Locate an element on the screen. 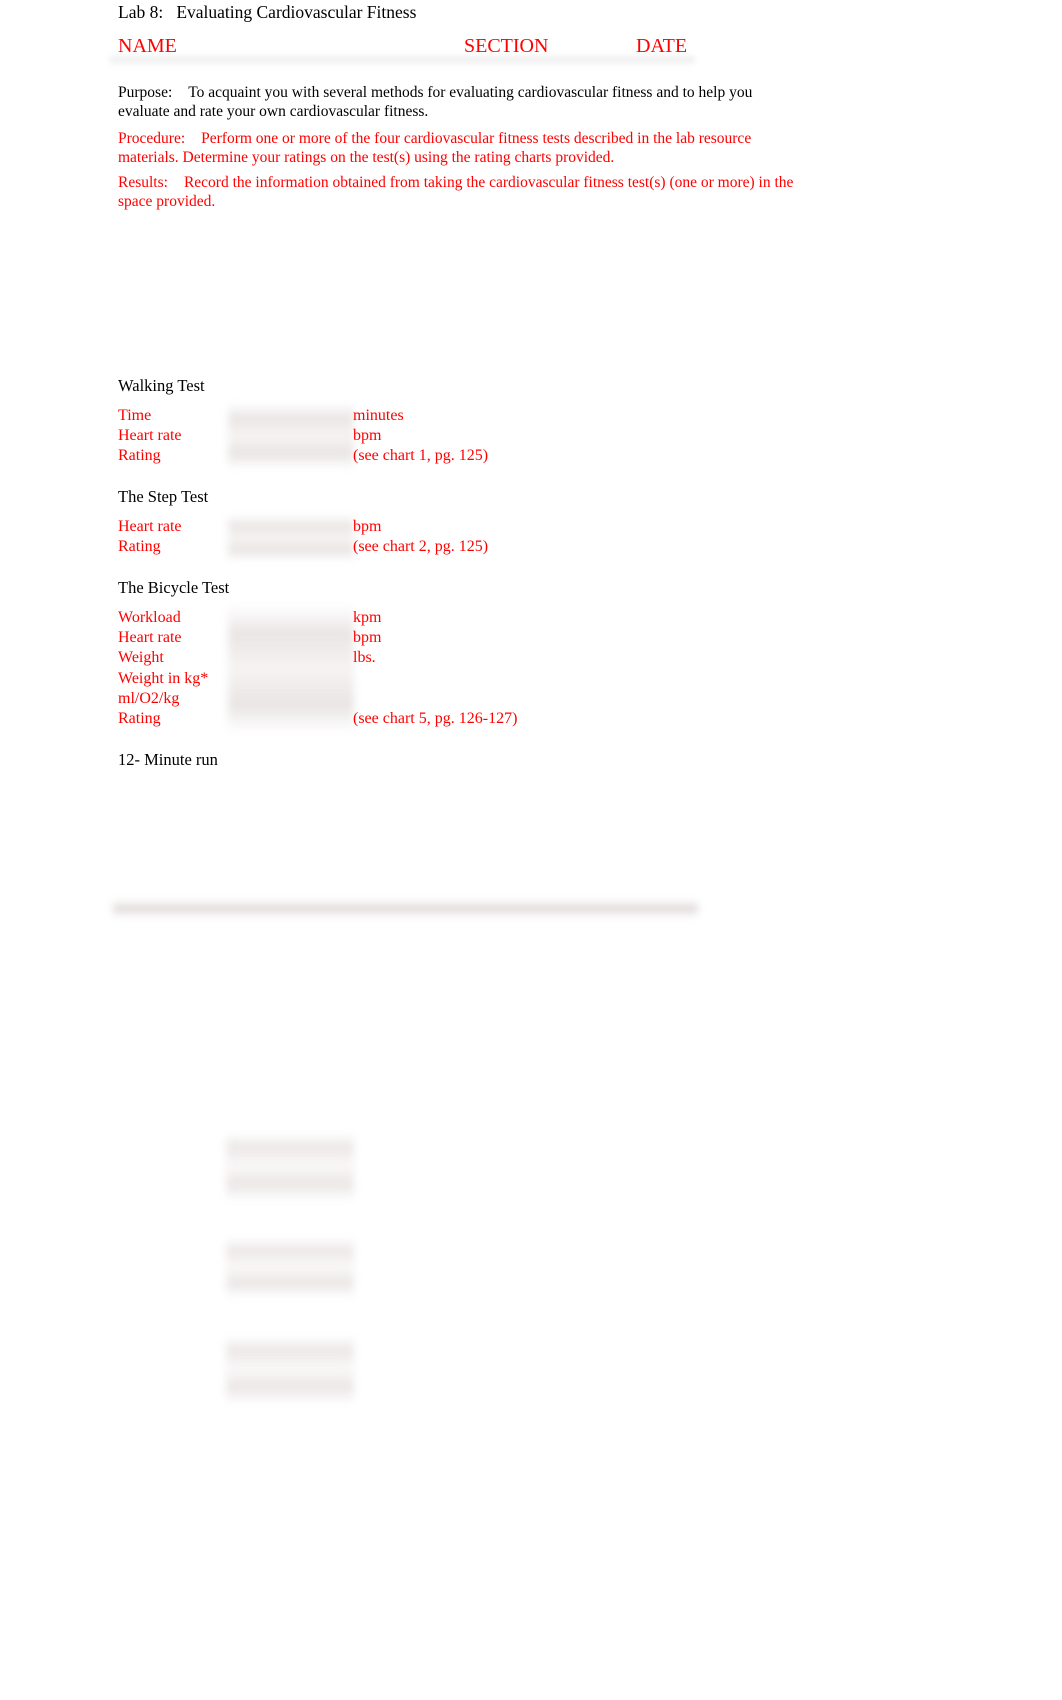 This screenshot has height=1700, width=1062. bicycle-test-blank-field is located at coordinates (291, 669).